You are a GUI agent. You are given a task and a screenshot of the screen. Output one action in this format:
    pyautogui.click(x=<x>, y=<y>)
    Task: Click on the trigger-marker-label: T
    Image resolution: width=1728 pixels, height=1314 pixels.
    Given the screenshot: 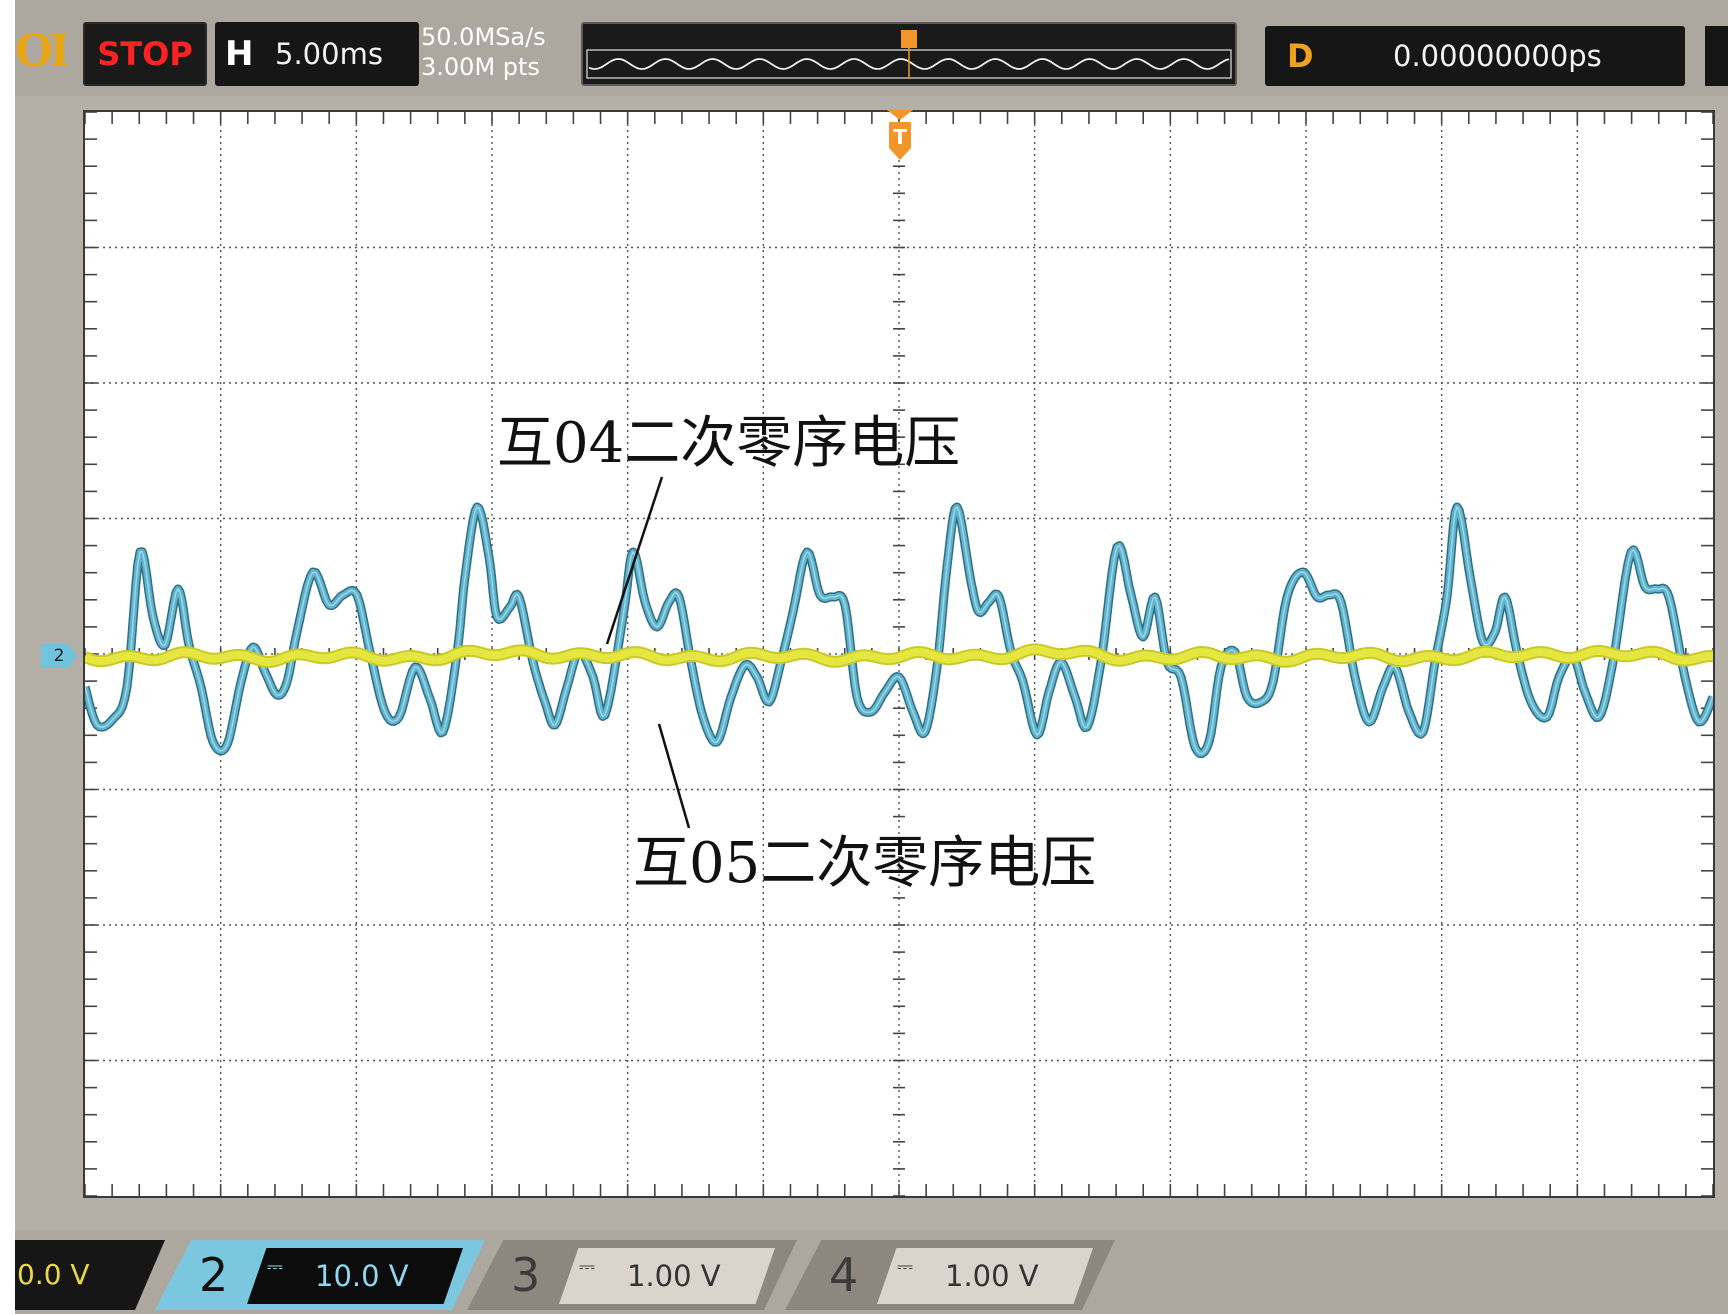 What is the action you would take?
    pyautogui.click(x=900, y=137)
    